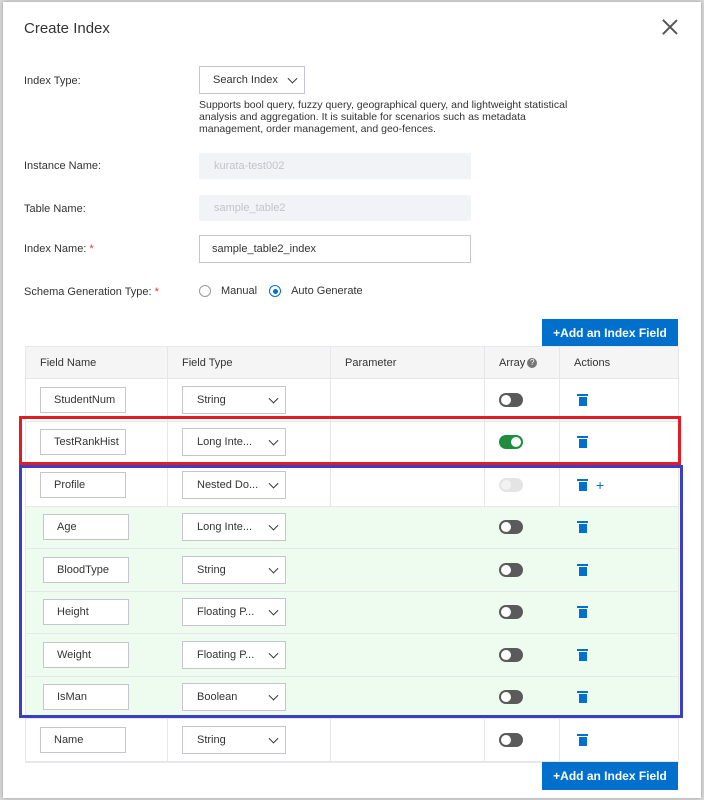 Image resolution: width=704 pixels, height=800 pixels. What do you see at coordinates (592, 362) in the screenshot?
I see `header-actions: Actions` at bounding box center [592, 362].